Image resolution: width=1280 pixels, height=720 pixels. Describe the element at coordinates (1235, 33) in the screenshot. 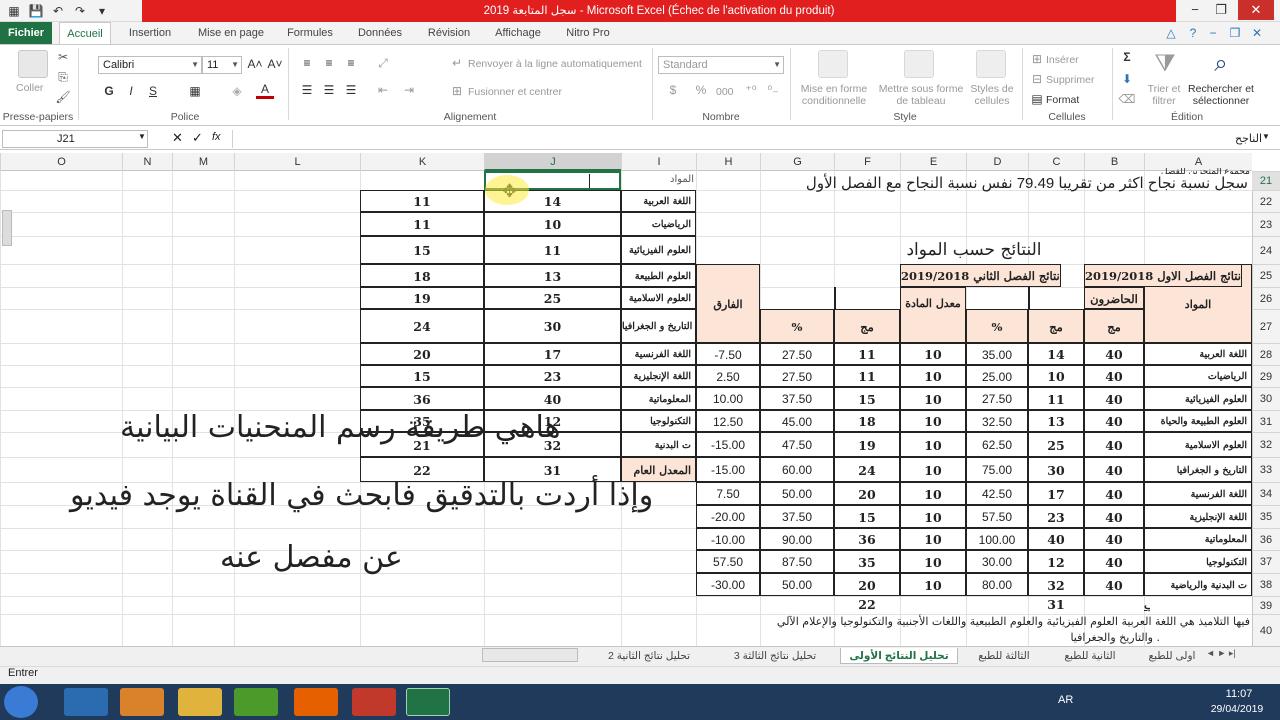

I see `doc-restore-icon: ❐` at that location.